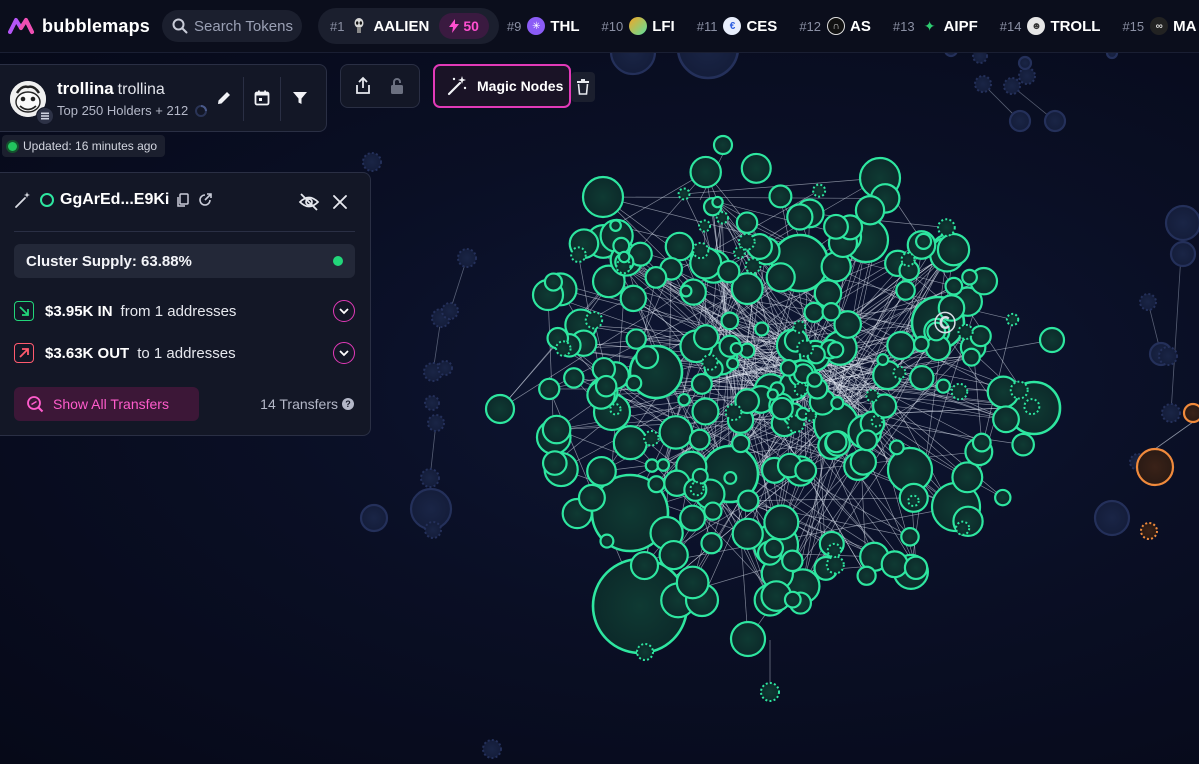  Describe the element at coordinates (397, 88) in the screenshot. I see `lock-button` at that location.